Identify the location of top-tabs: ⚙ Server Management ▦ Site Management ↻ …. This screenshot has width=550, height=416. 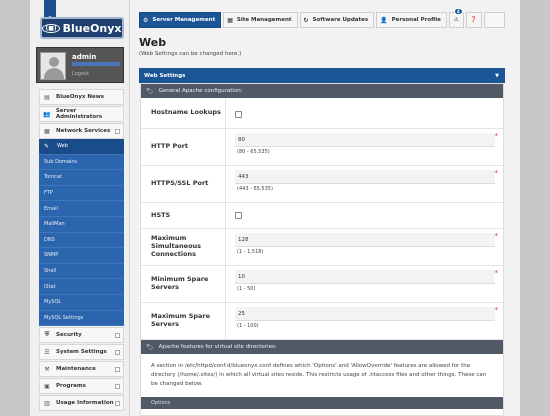
(322, 18).